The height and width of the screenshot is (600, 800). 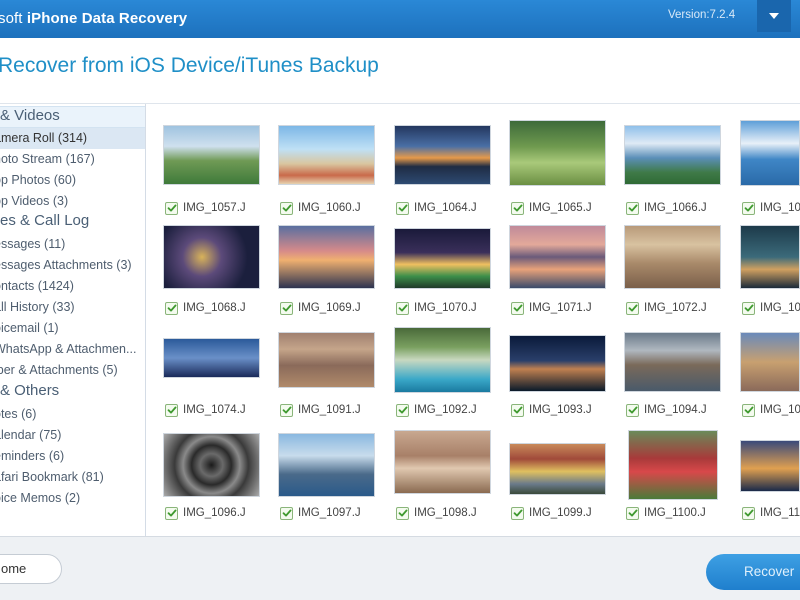 I want to click on photo-caption: IMG_1096.J, so click(x=225, y=513).